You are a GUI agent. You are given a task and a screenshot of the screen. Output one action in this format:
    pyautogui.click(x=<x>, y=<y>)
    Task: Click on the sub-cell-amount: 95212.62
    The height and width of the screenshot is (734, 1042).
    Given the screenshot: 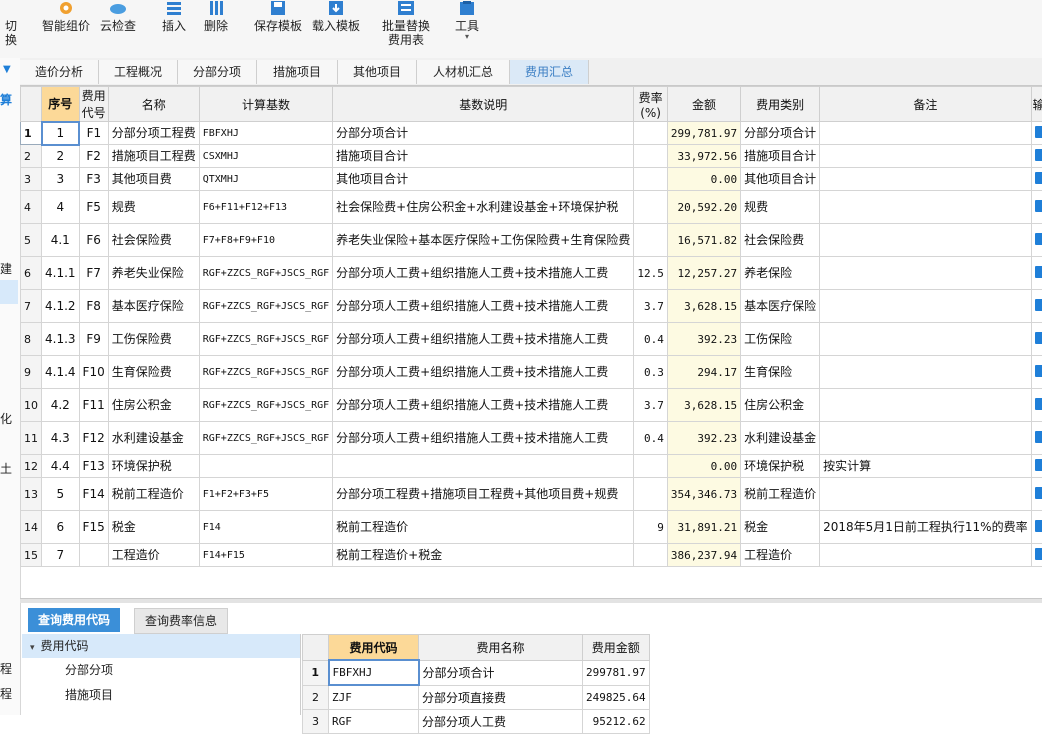 What is the action you would take?
    pyautogui.click(x=616, y=722)
    